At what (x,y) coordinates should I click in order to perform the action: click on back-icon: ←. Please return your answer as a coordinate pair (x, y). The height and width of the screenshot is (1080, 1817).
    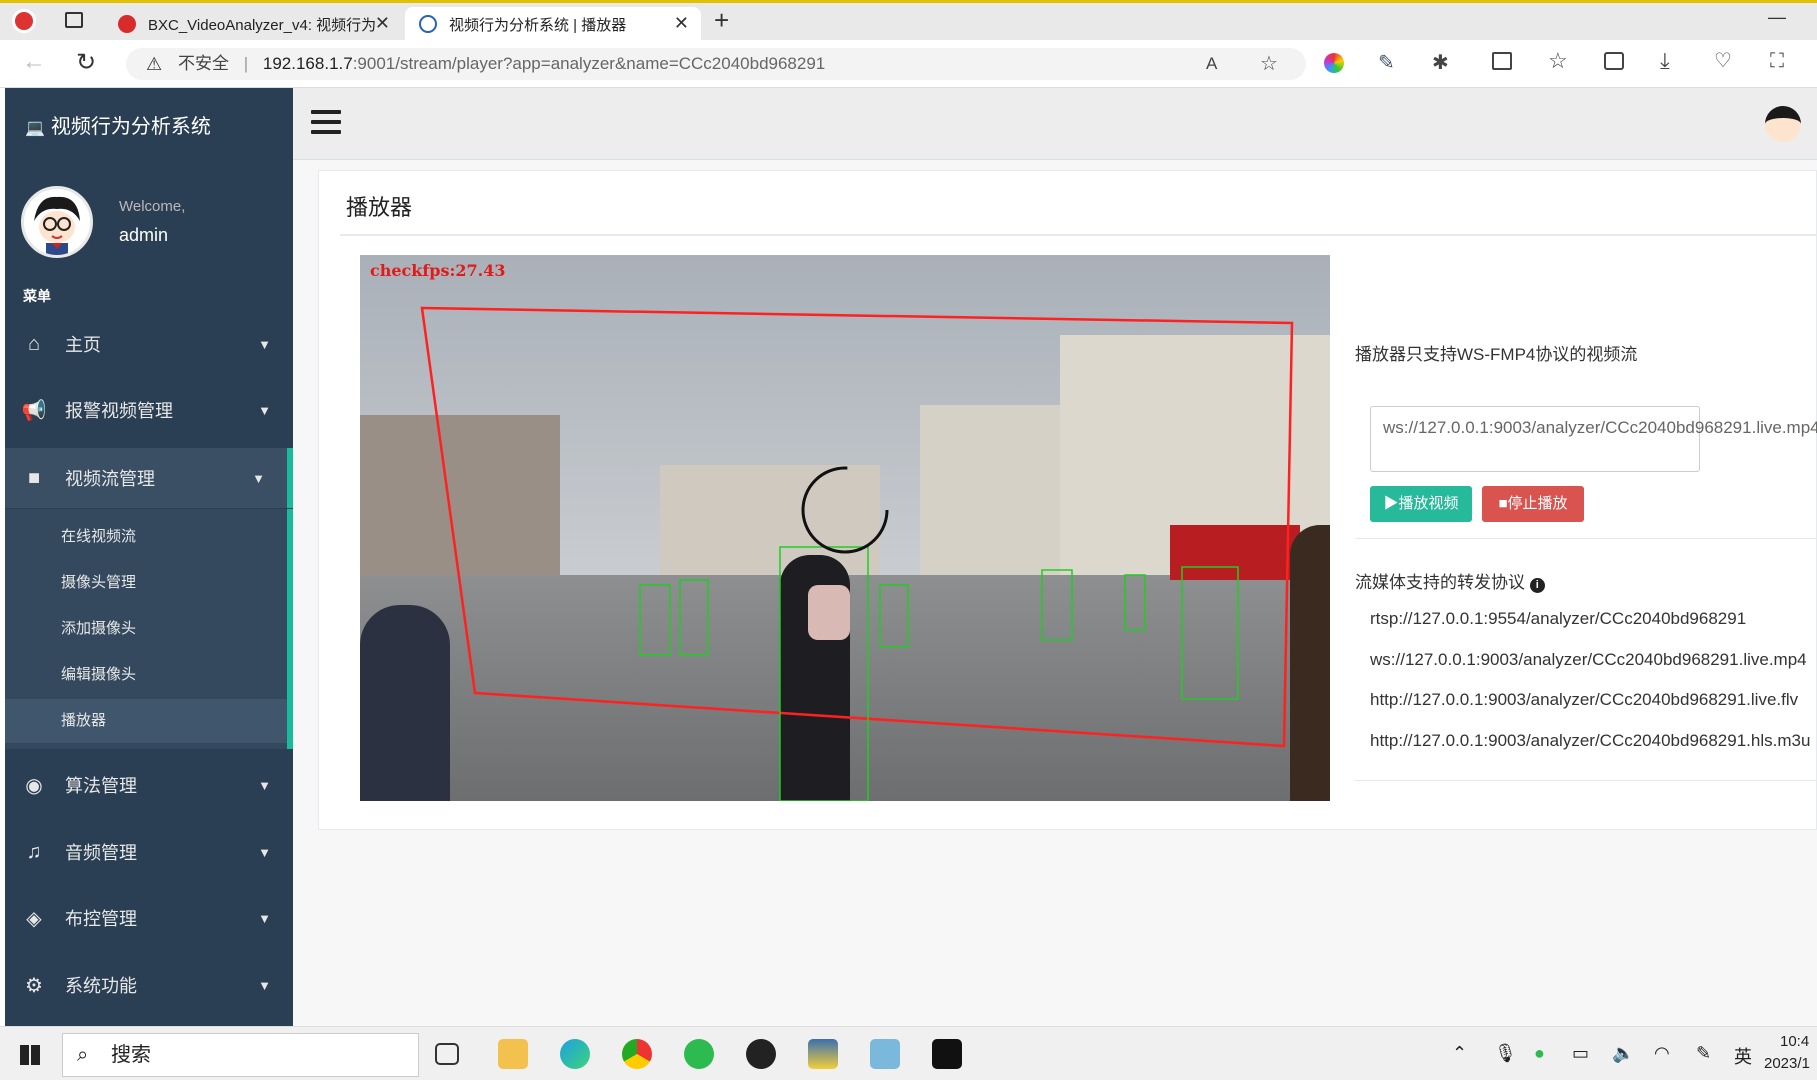
    Looking at the image, I should click on (34, 62).